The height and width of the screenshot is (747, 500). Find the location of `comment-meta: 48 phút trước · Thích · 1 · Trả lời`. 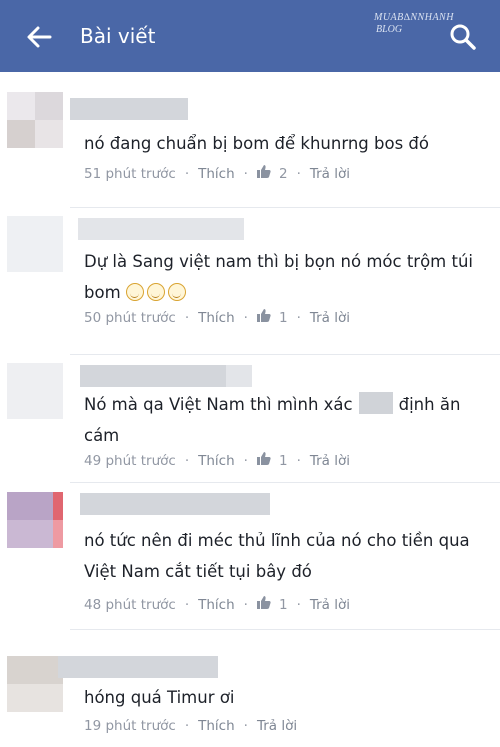

comment-meta: 48 phút trước · Thích · 1 · Trả lời is located at coordinates (217, 604).